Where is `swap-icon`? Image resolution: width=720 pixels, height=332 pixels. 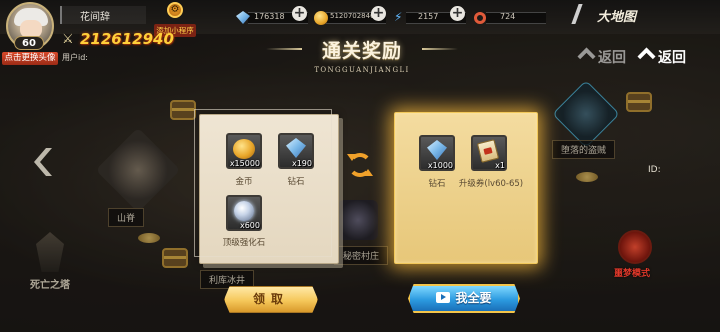
swap-icon is located at coordinates (360, 165).